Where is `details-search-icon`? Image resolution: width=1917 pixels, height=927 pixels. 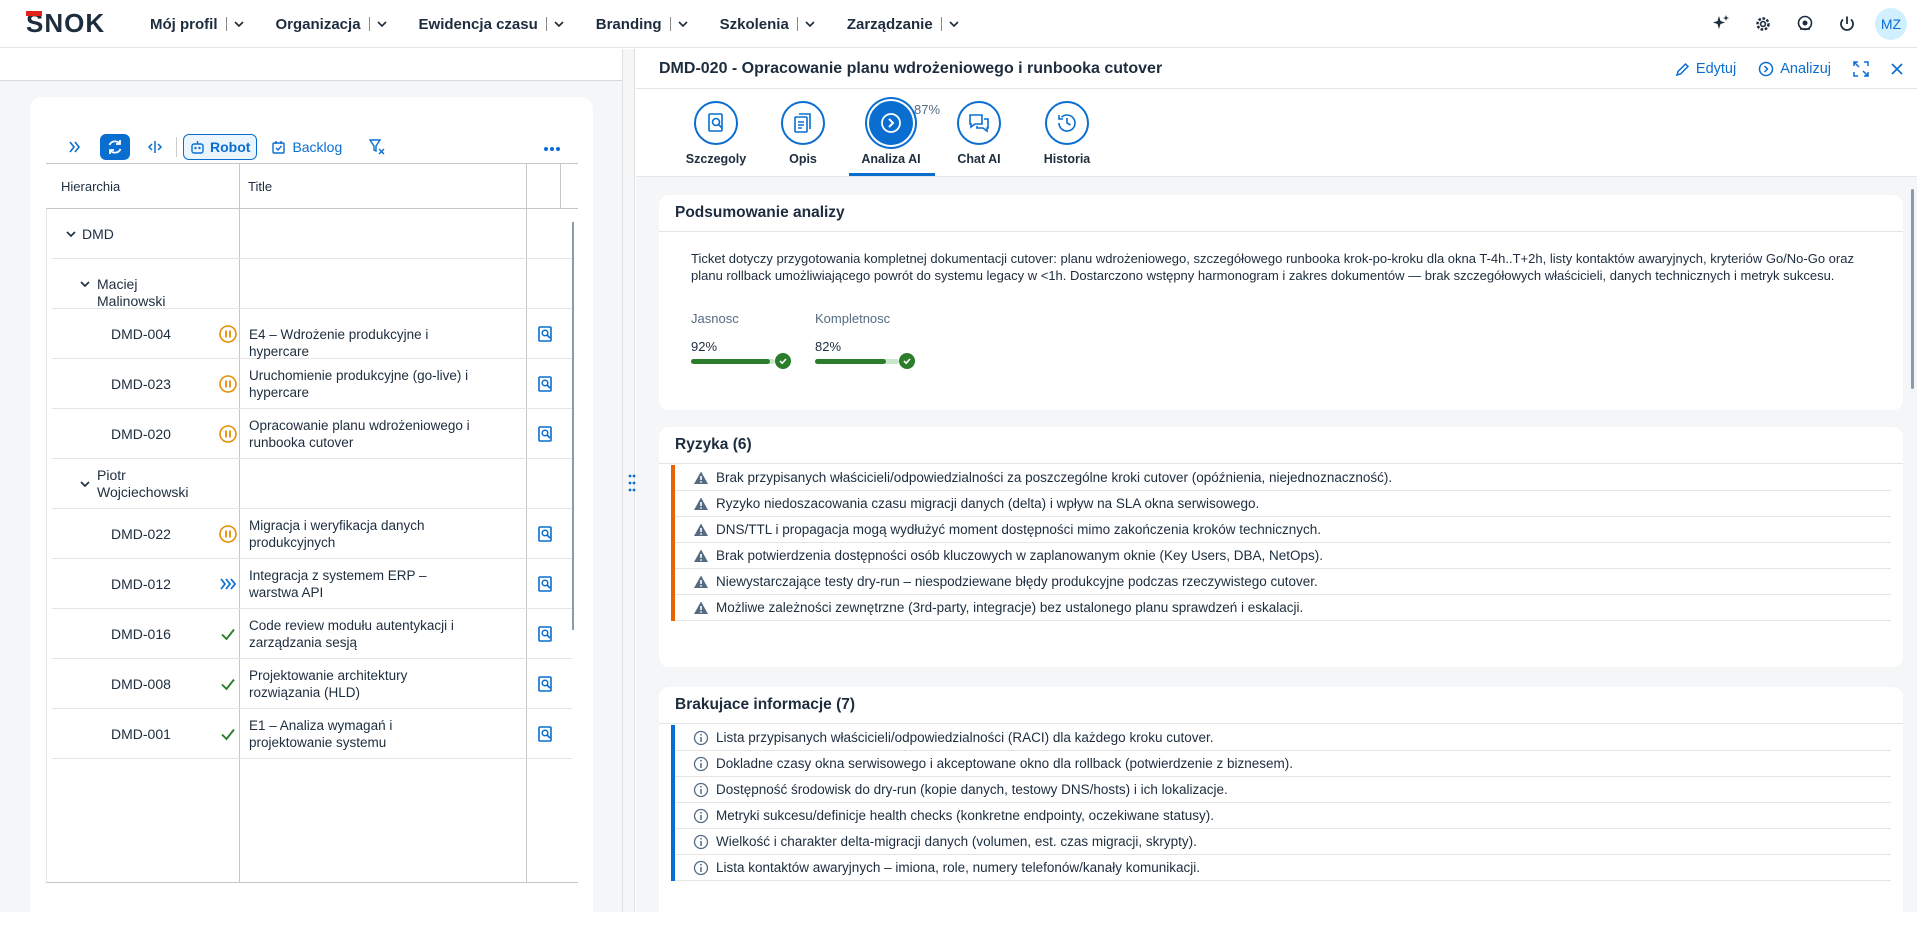 details-search-icon is located at coordinates (716, 123).